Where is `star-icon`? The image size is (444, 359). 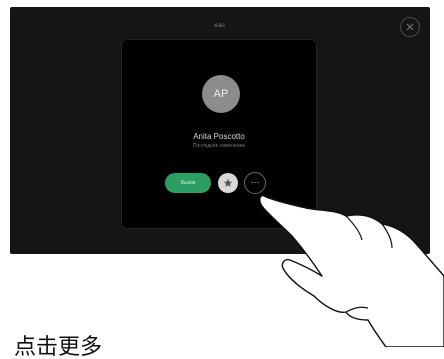
star-icon is located at coordinates (228, 182).